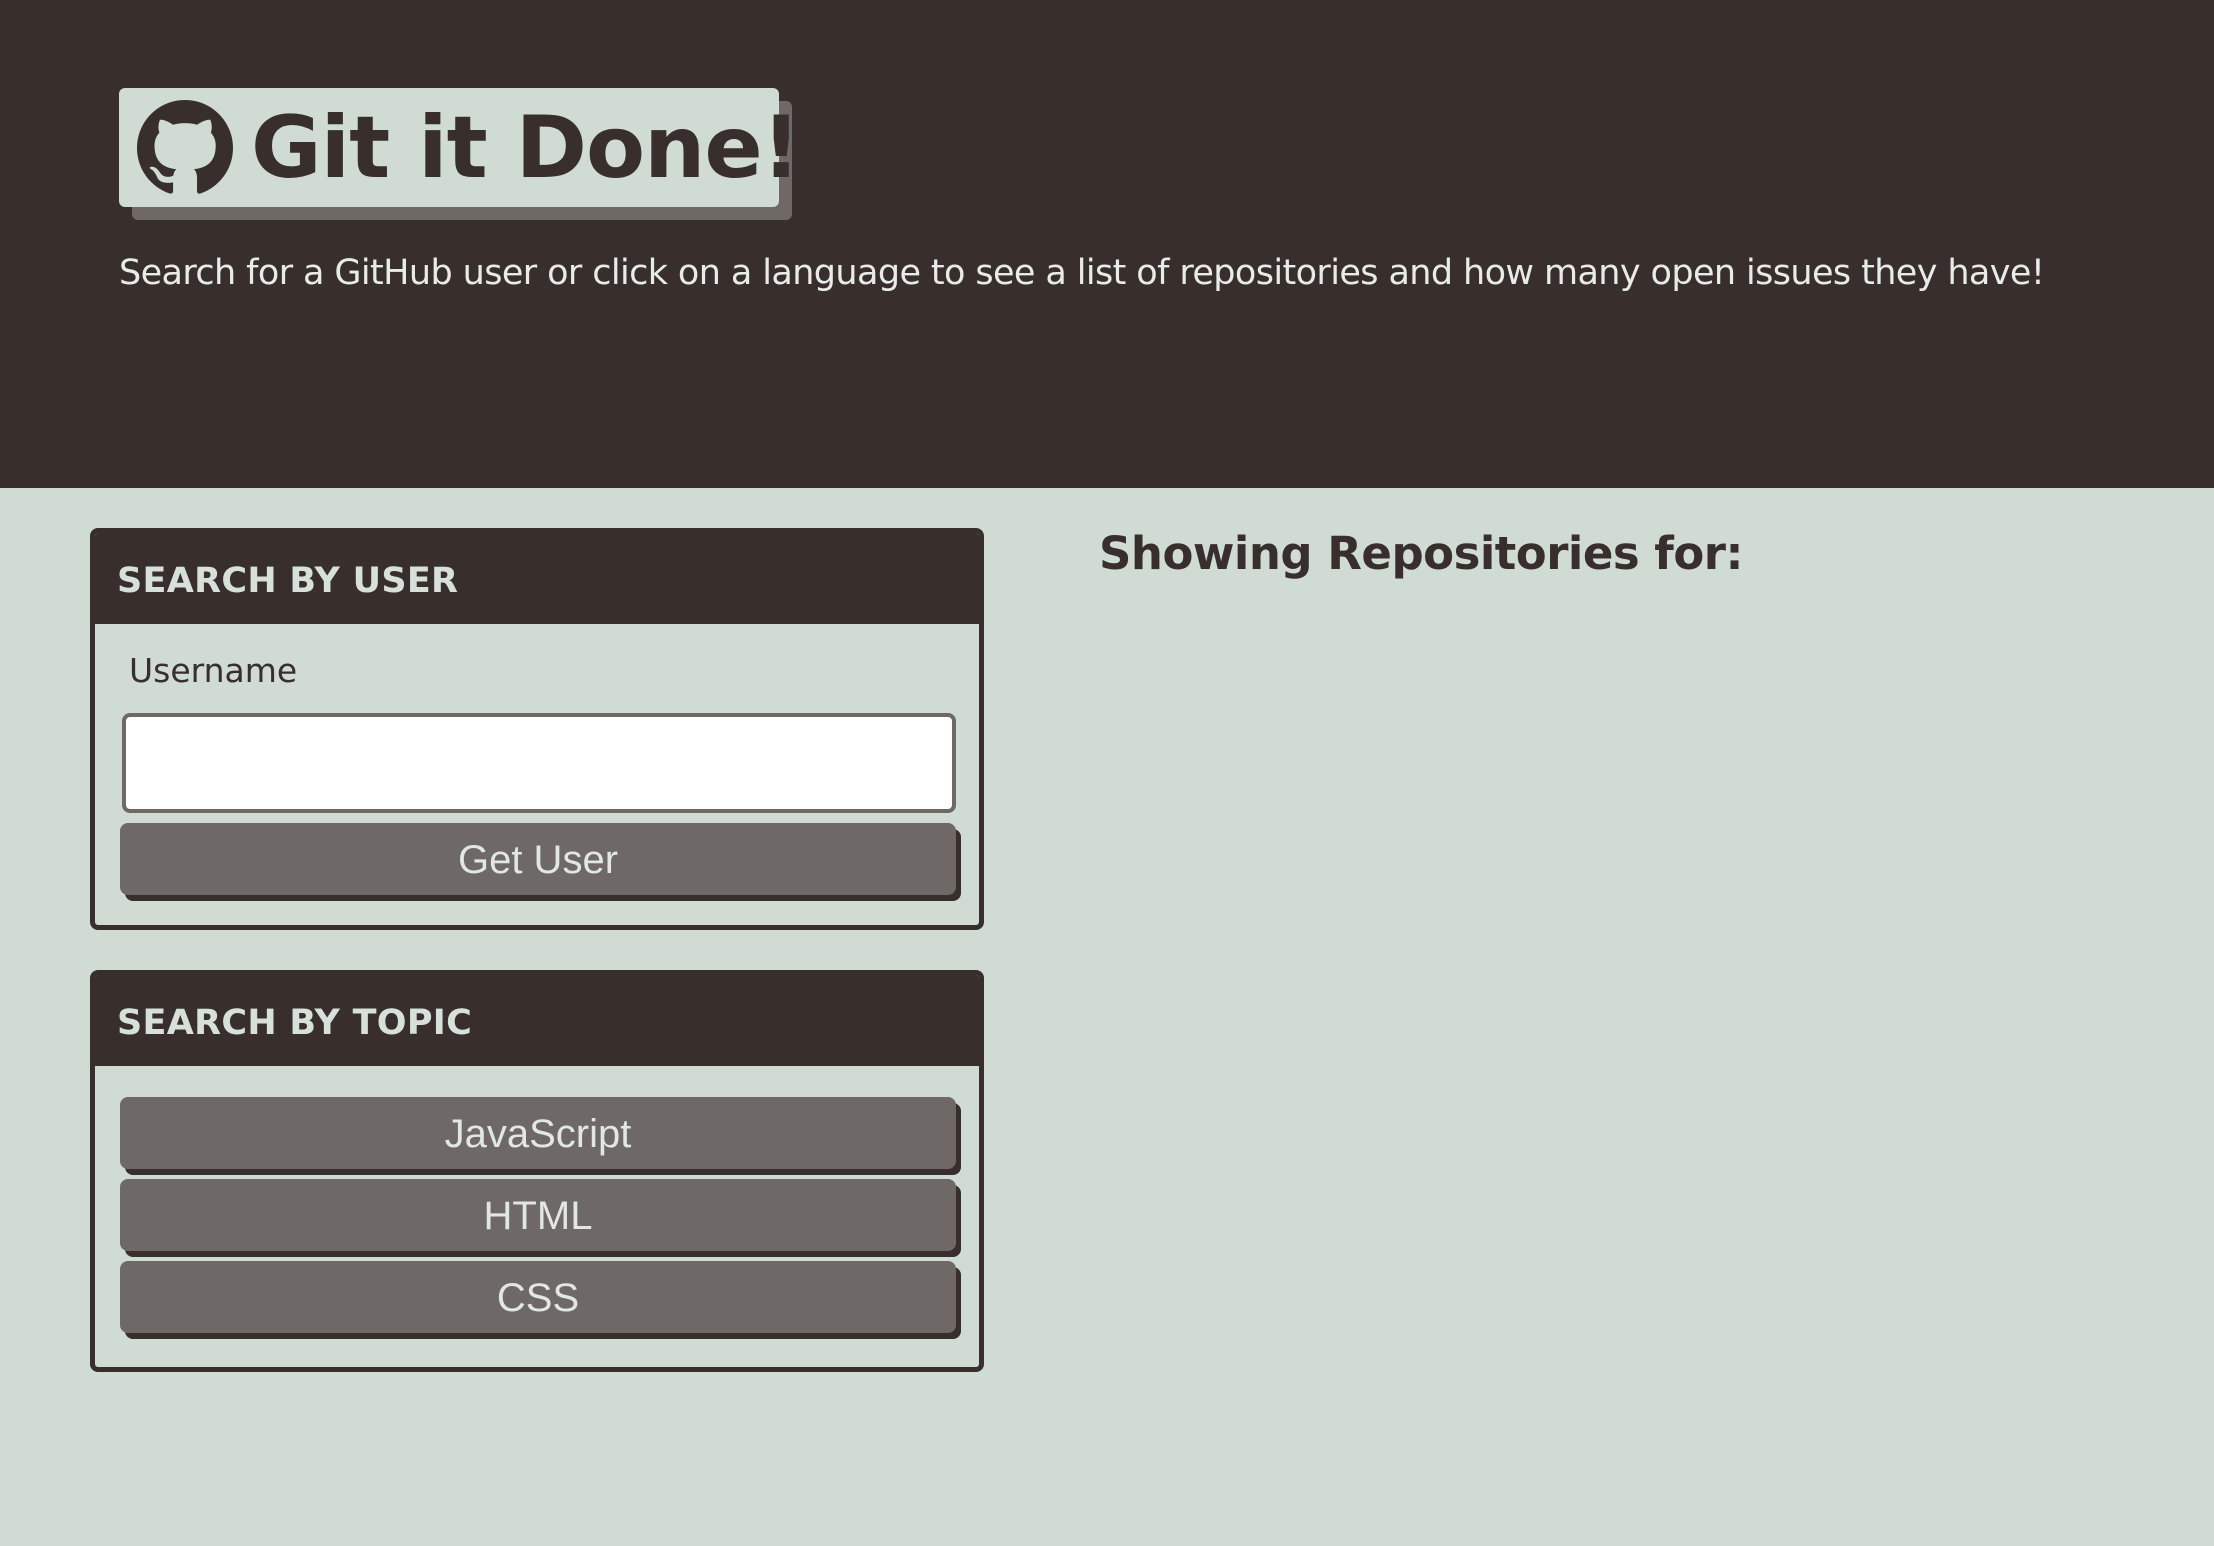 The height and width of the screenshot is (1546, 2214). Describe the element at coordinates (539, 763) in the screenshot. I see `username-input` at that location.